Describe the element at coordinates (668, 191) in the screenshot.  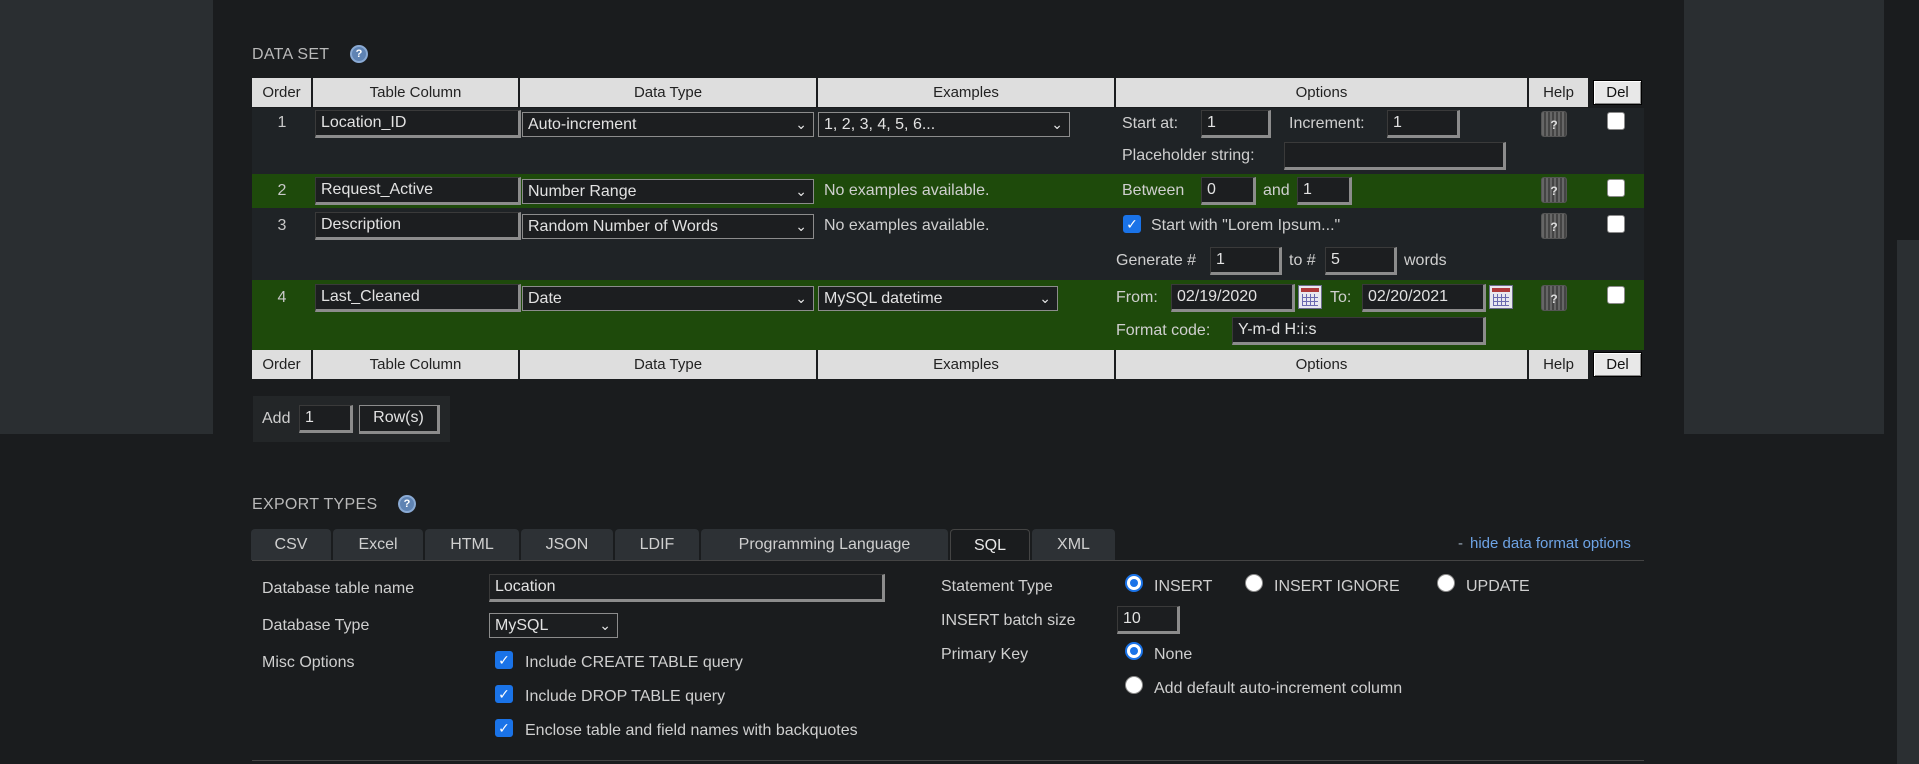
I see `data-type-select: Number Range ⌄` at that location.